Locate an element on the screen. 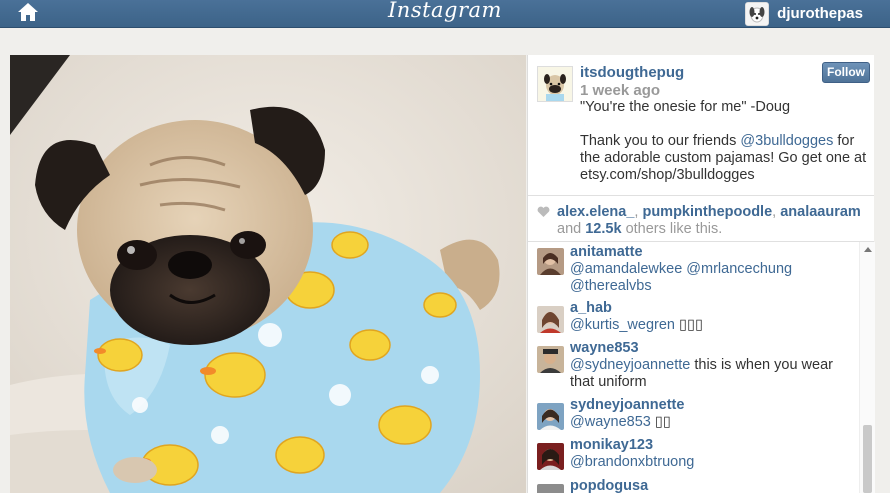  user-menu: djurothepas is located at coordinates (804, 13).